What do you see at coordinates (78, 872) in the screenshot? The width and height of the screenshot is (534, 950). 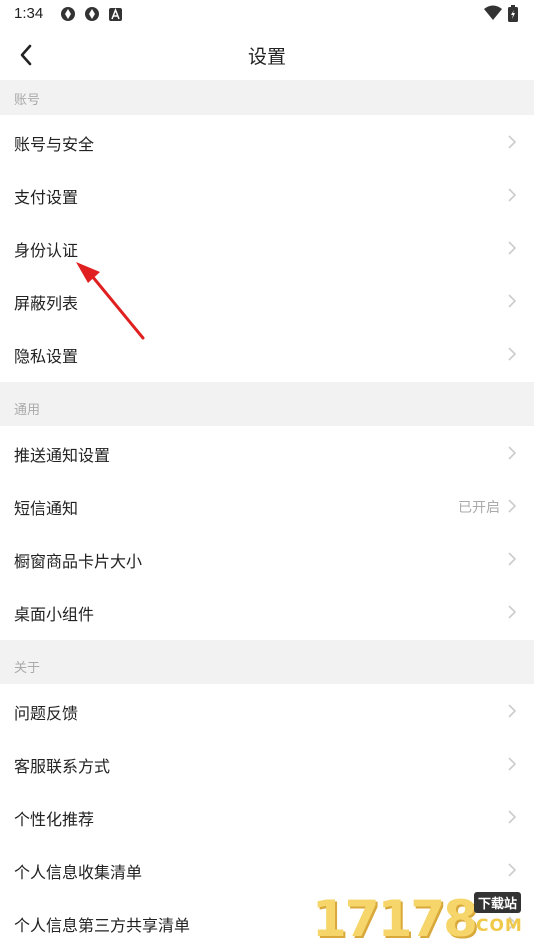 I see `row-label: 个人信息收集清单` at bounding box center [78, 872].